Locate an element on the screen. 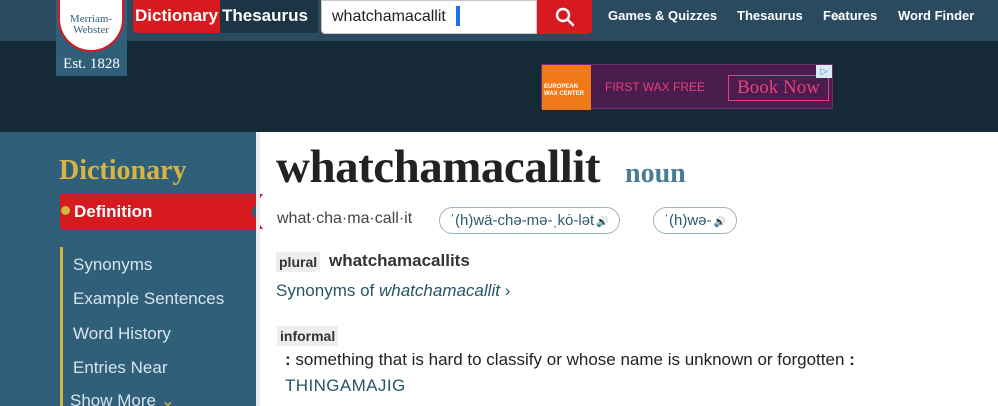 This screenshot has width=998, height=406. sidebar-show-more: Show More ⌄ is located at coordinates (122, 398).